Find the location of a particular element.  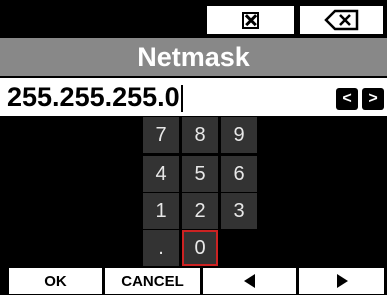

key-7: 7 is located at coordinates (161, 135).